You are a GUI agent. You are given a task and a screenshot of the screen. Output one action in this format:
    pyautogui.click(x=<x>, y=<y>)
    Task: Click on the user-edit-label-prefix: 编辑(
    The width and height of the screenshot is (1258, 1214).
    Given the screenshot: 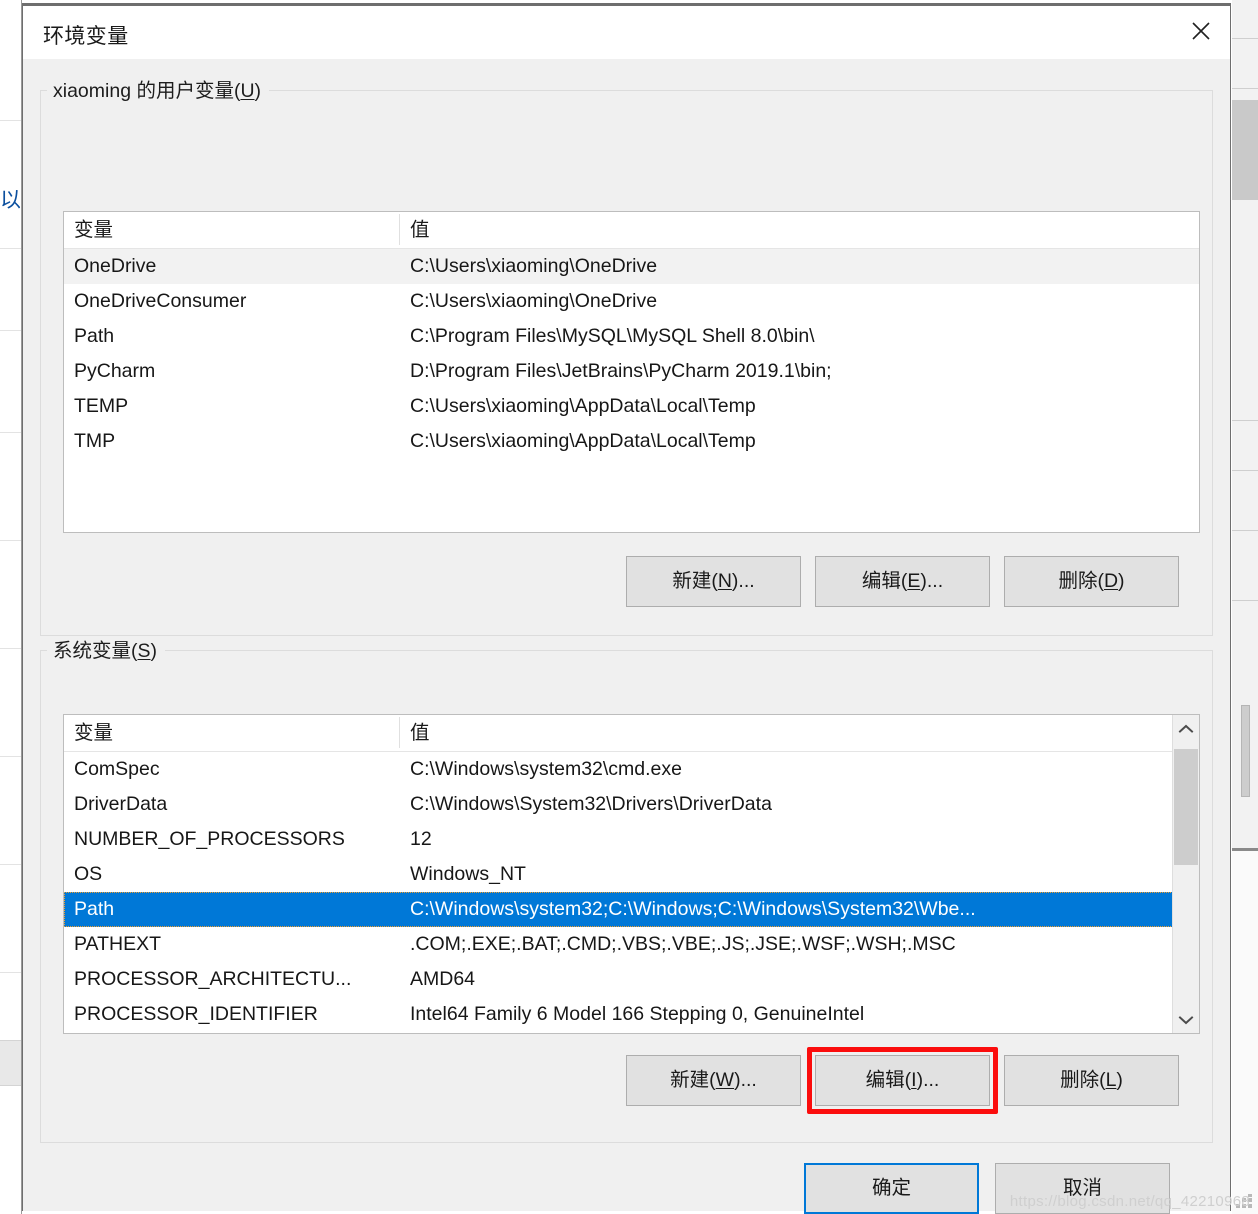 What is the action you would take?
    pyautogui.click(x=884, y=580)
    